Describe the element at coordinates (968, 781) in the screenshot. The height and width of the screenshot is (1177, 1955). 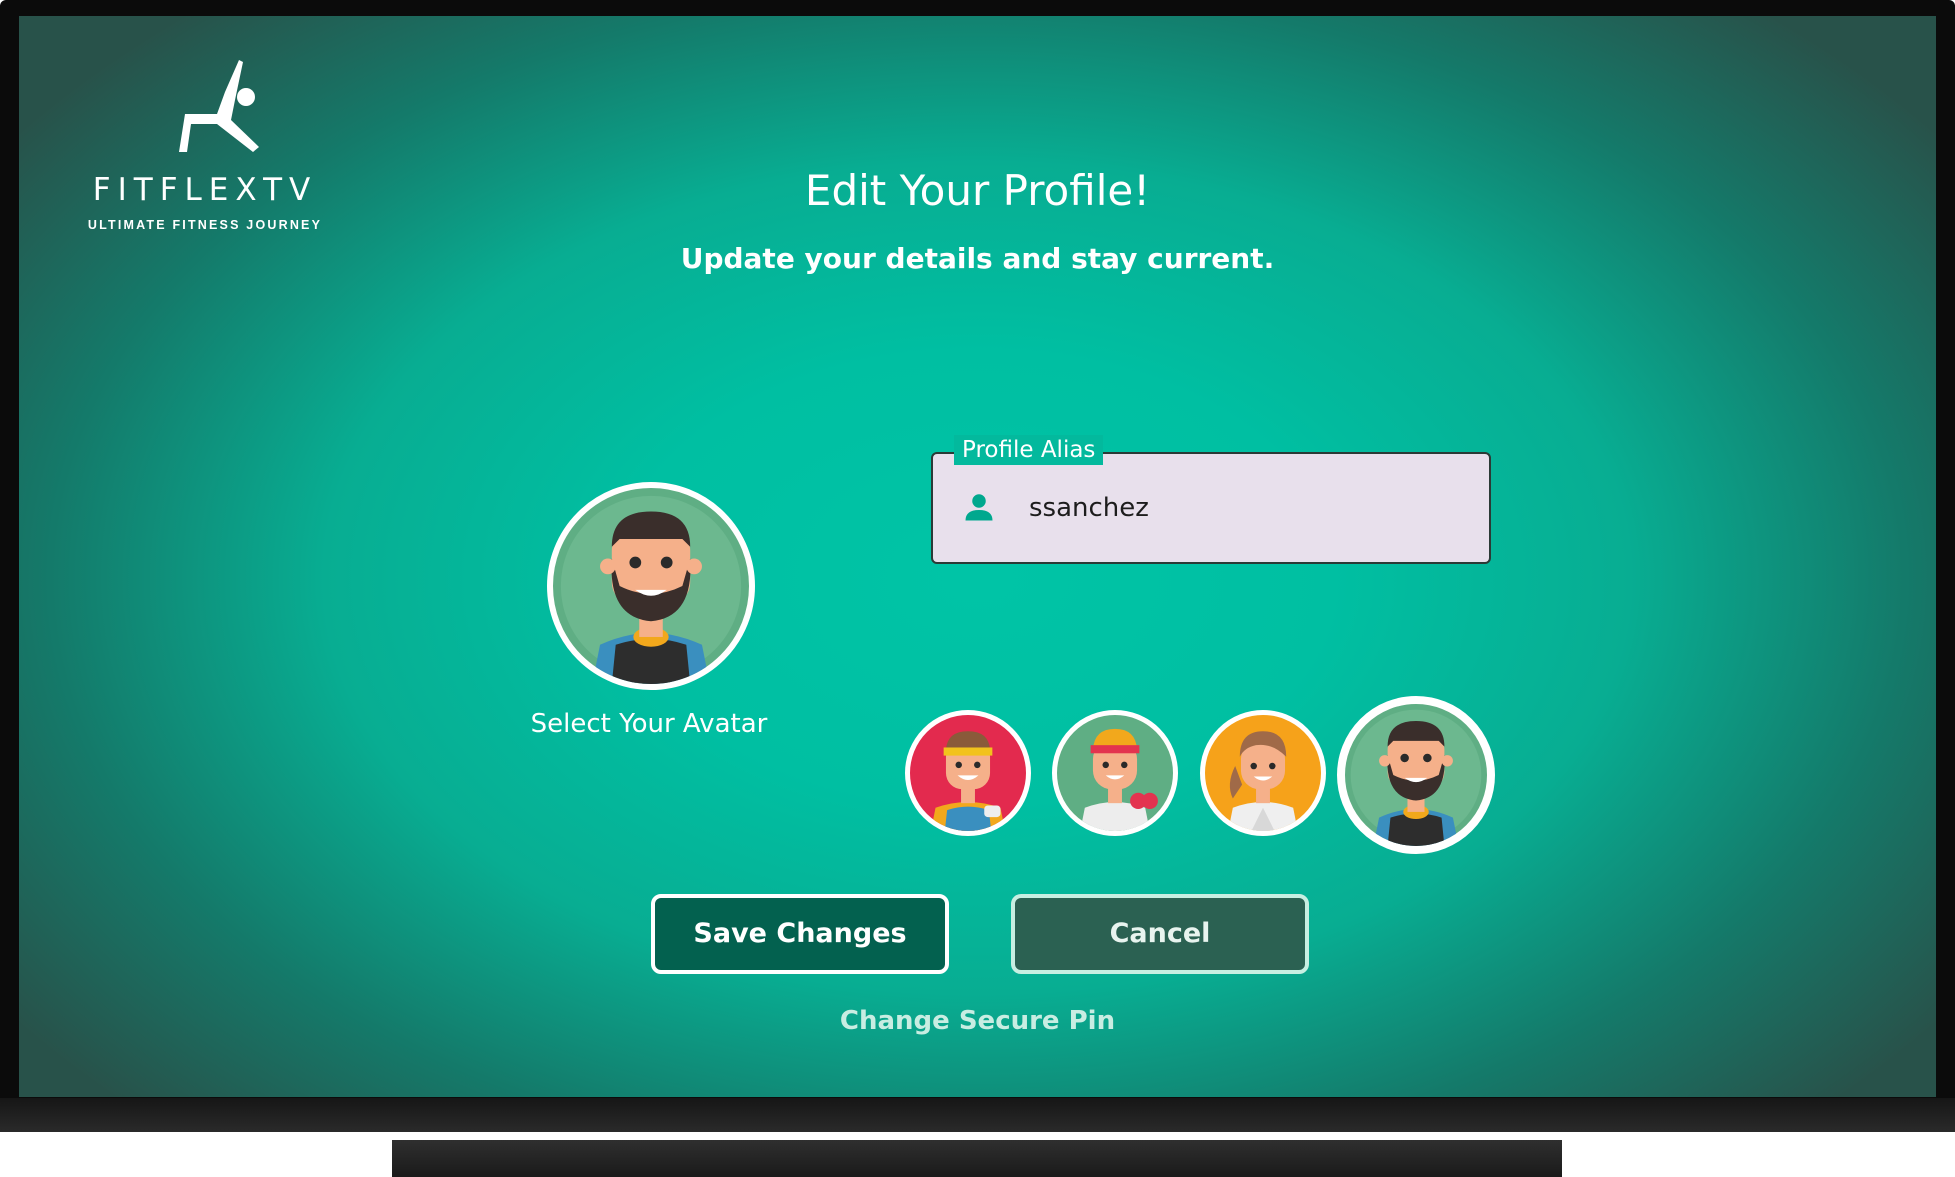
I see `avatar-man-headband-icon` at that location.